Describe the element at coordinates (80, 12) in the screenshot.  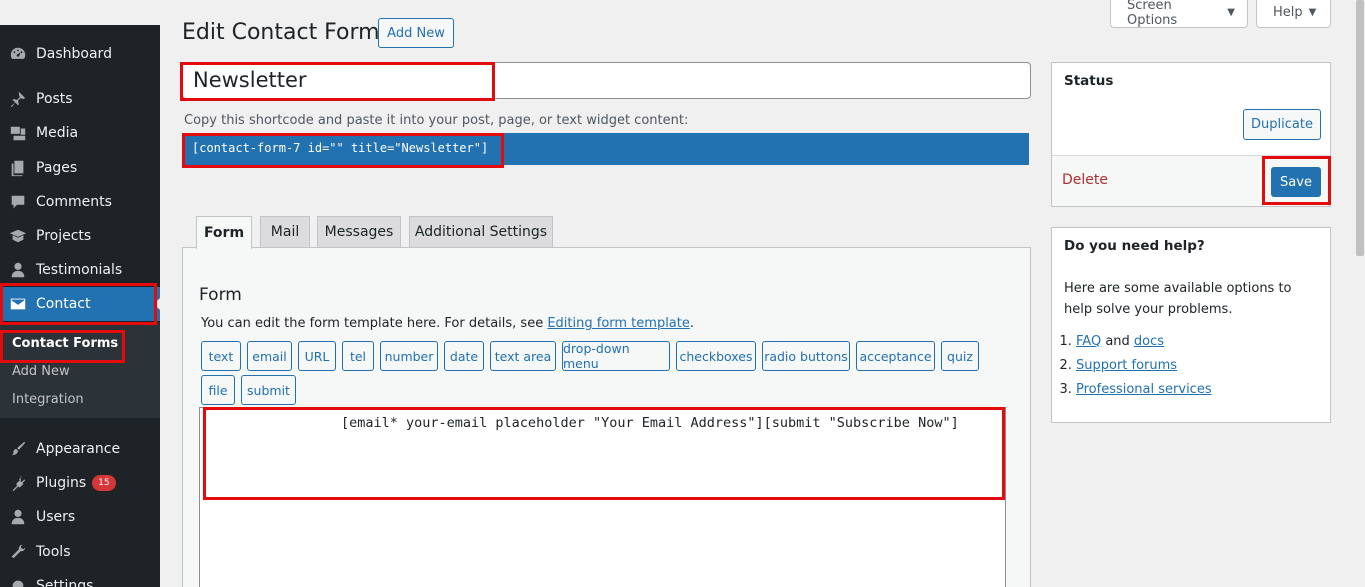
I see `admin-bar-gap` at that location.